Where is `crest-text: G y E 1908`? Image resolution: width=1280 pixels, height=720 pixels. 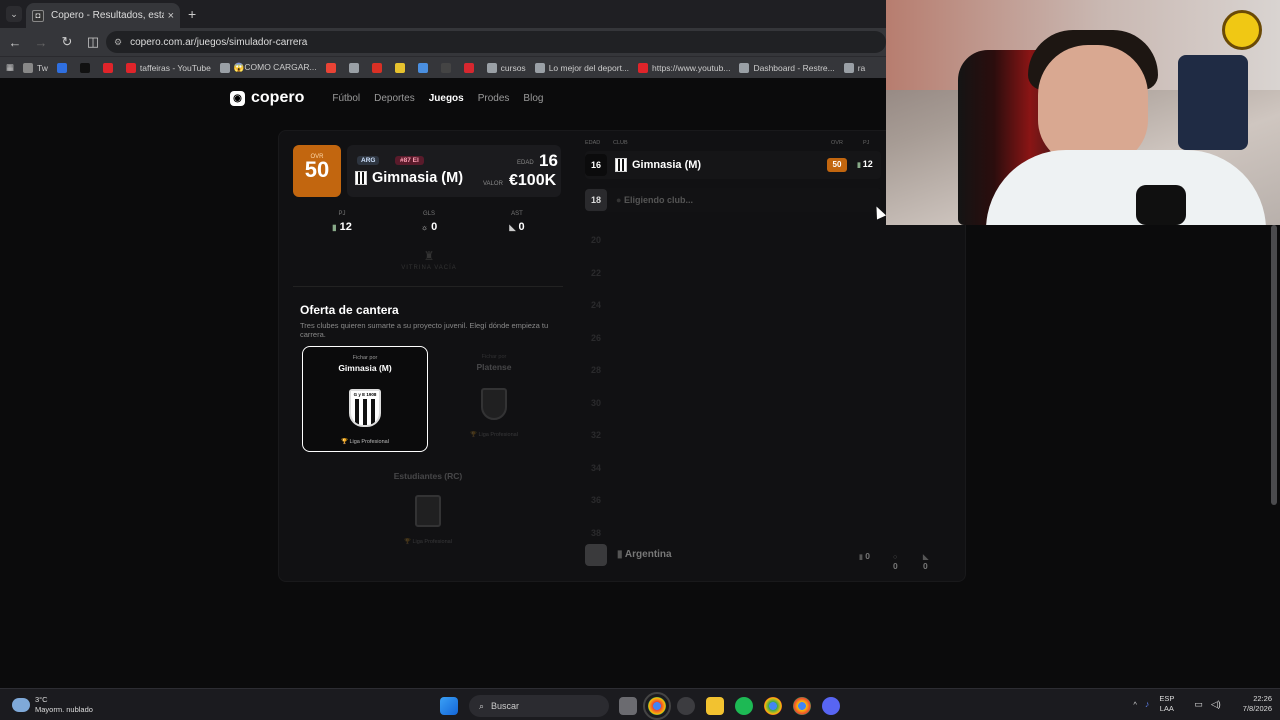 crest-text: G y E 1908 is located at coordinates (365, 395).